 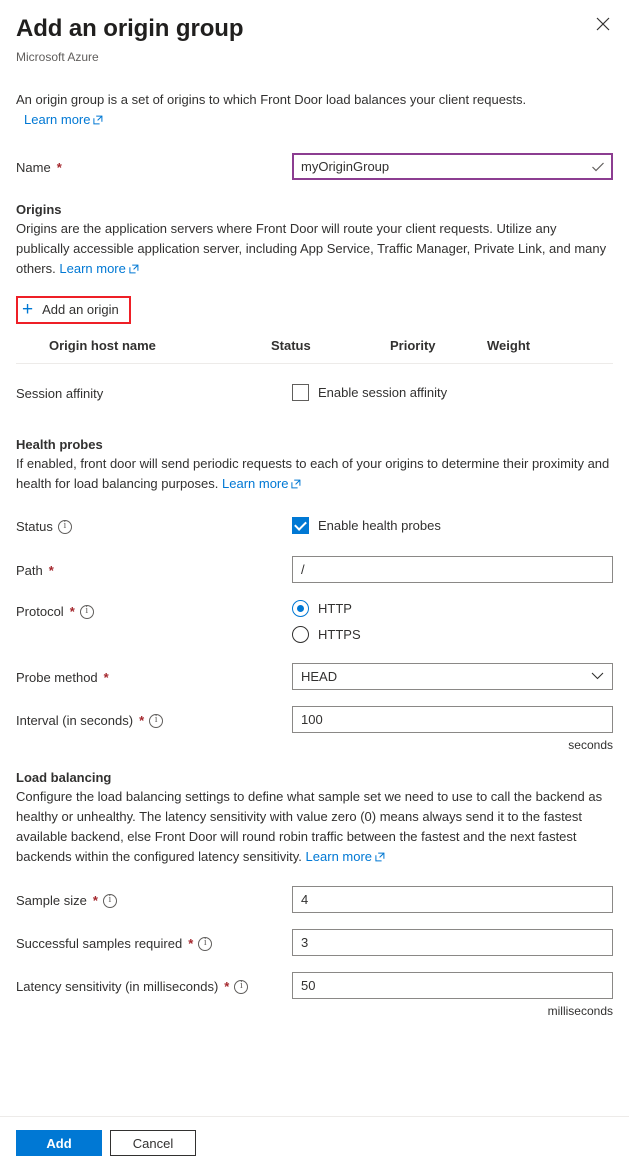 I want to click on origins-table: Origin host name Status Priority Weight, so click(x=314, y=351).